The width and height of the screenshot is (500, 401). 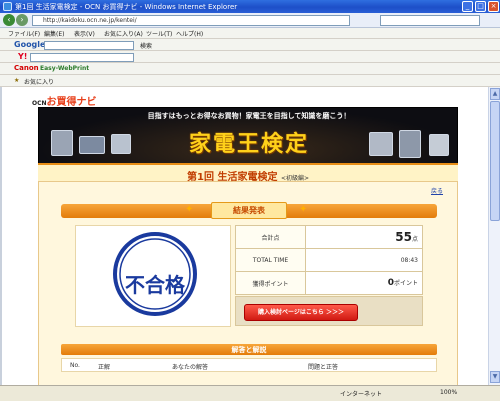 What do you see at coordinates (84, 33) in the screenshot?
I see `menu-view: 表示(V)` at bounding box center [84, 33].